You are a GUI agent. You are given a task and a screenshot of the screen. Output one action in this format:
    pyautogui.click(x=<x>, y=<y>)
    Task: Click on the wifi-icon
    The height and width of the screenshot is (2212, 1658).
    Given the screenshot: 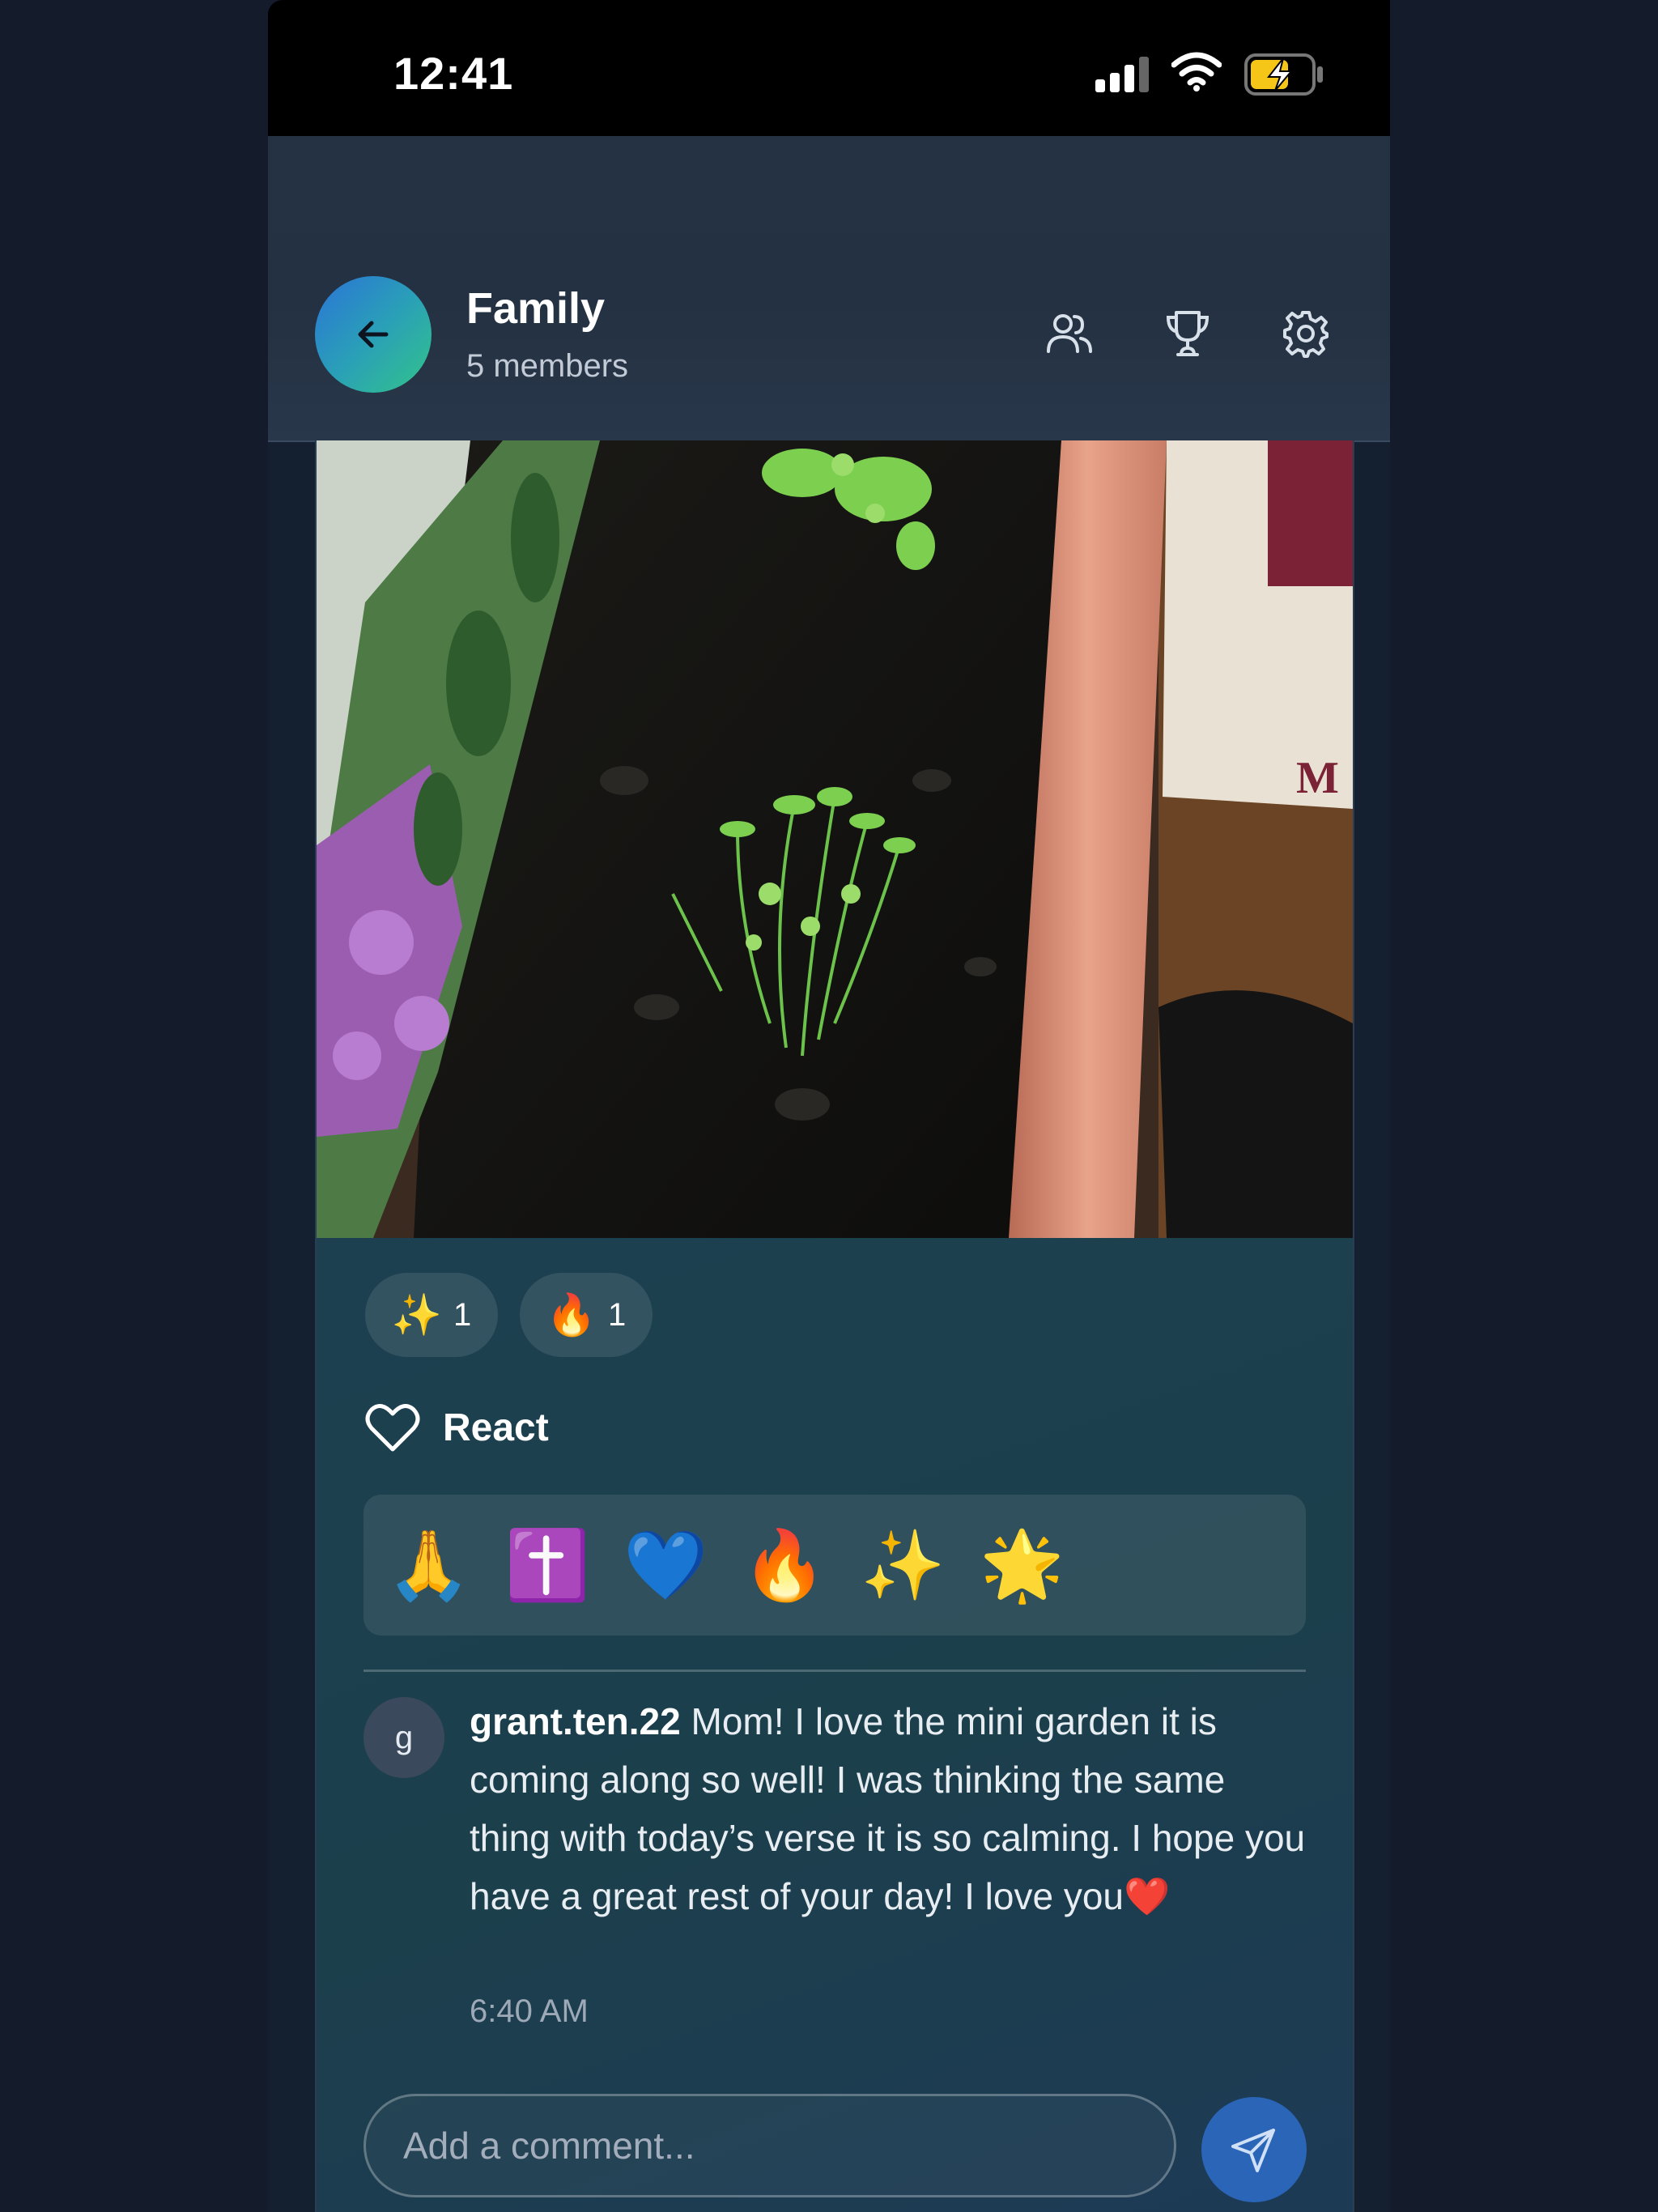 What is the action you would take?
    pyautogui.click(x=1196, y=72)
    